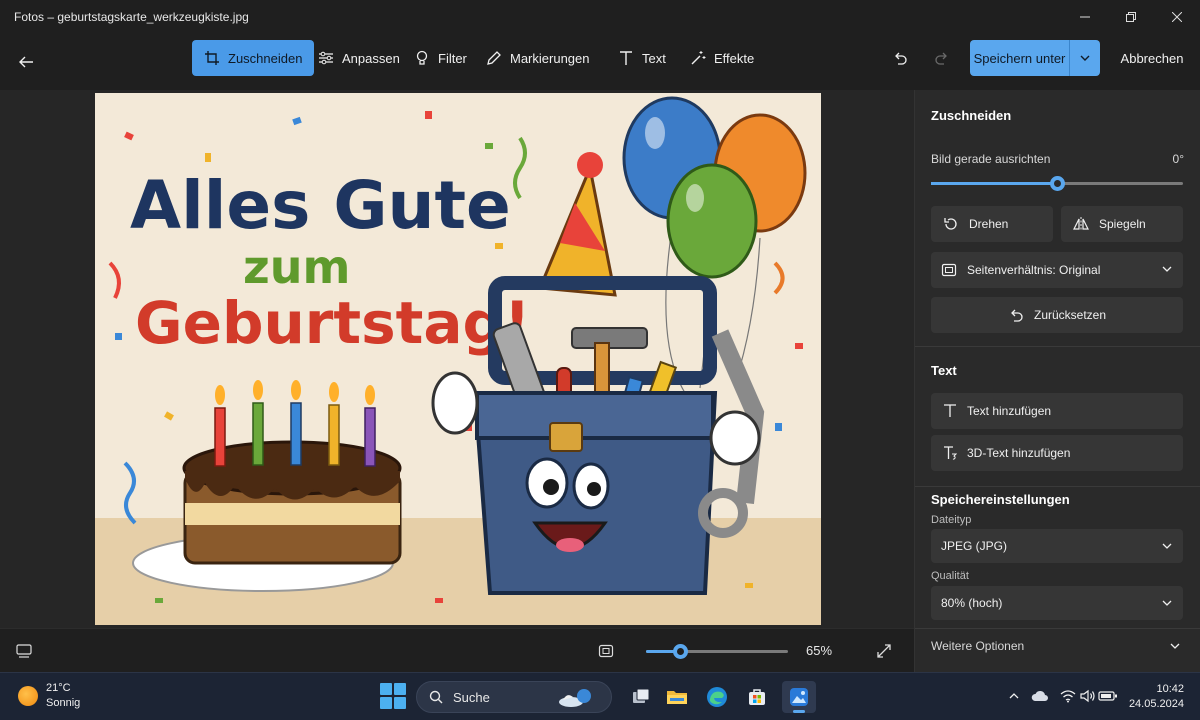 The image size is (1200, 720). Describe the element at coordinates (393, 696) in the screenshot. I see `start-button` at that location.